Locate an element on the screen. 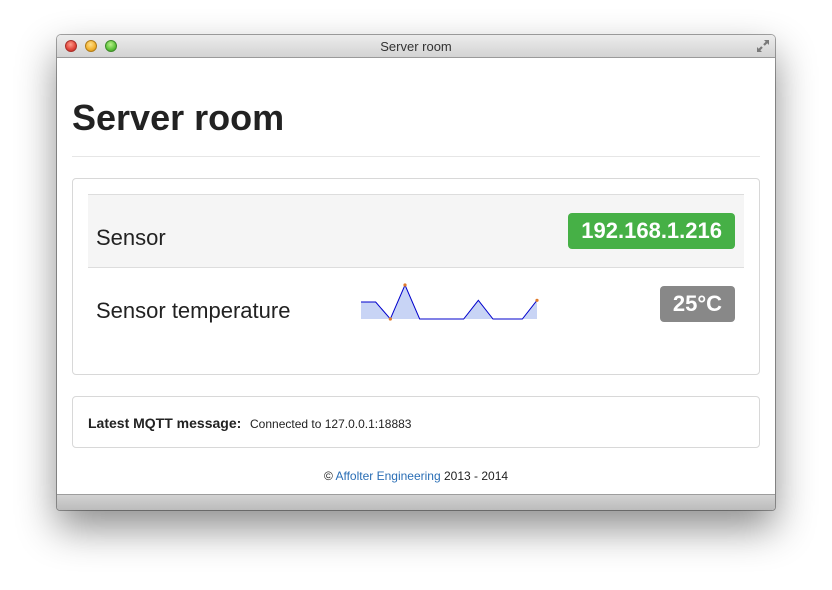 This screenshot has width=832, height=590. page-footer: © Affolter Engineering 2013 - 2014 is located at coordinates (416, 476).